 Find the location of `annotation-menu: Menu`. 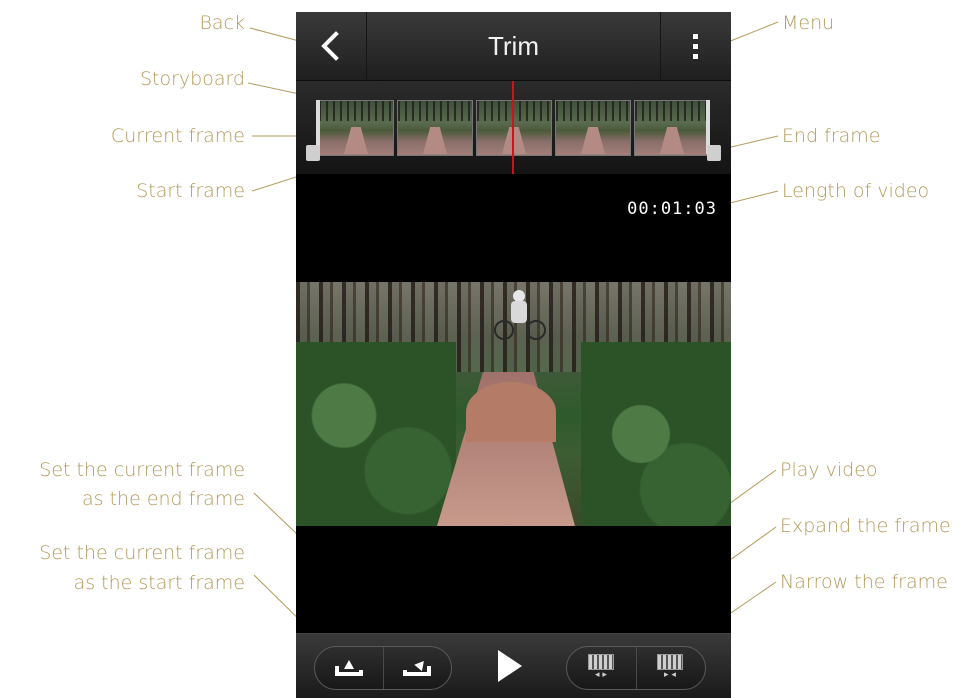

annotation-menu: Menu is located at coordinates (808, 23).